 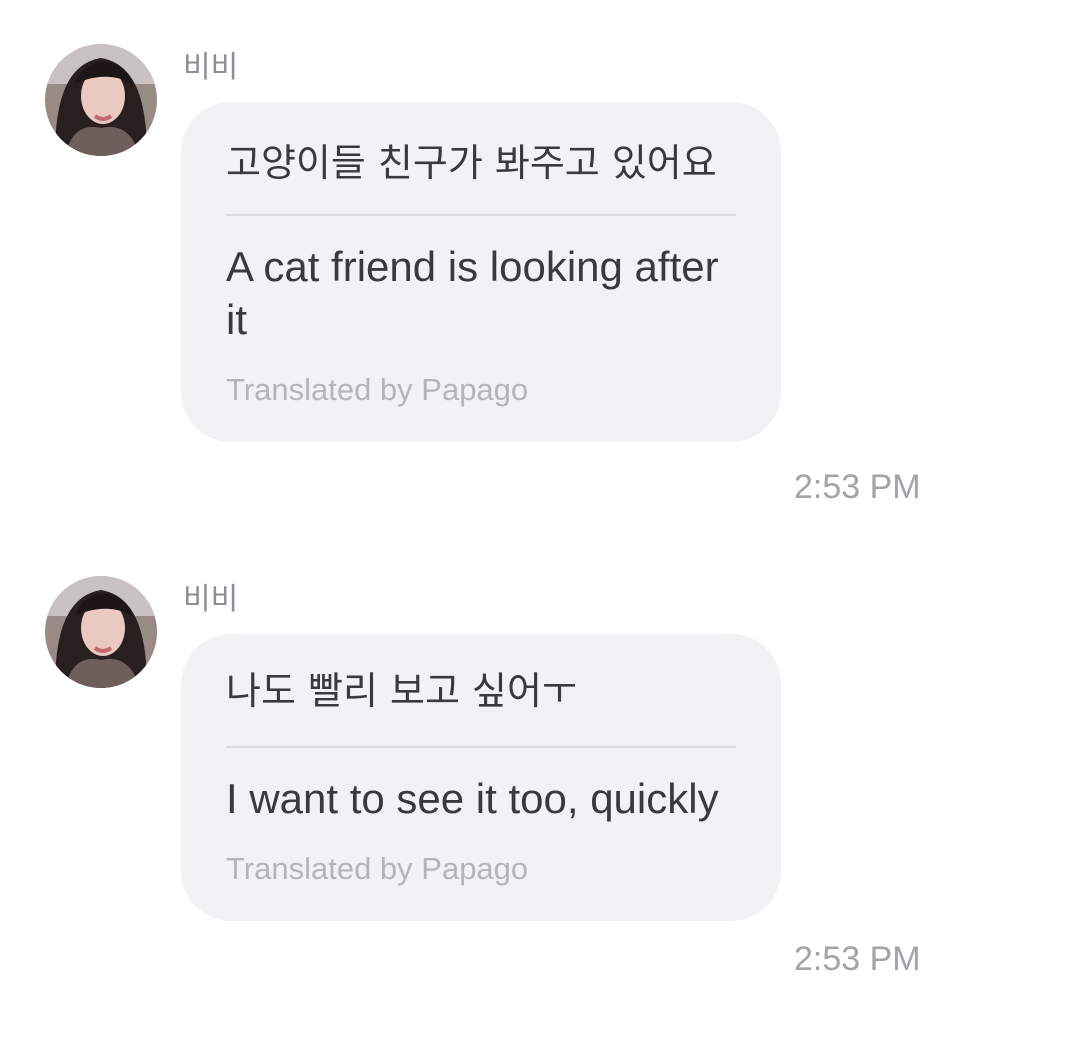 What do you see at coordinates (471, 163) in the screenshot?
I see `original-text: 고양이들 친구가 봐주고 있어요` at bounding box center [471, 163].